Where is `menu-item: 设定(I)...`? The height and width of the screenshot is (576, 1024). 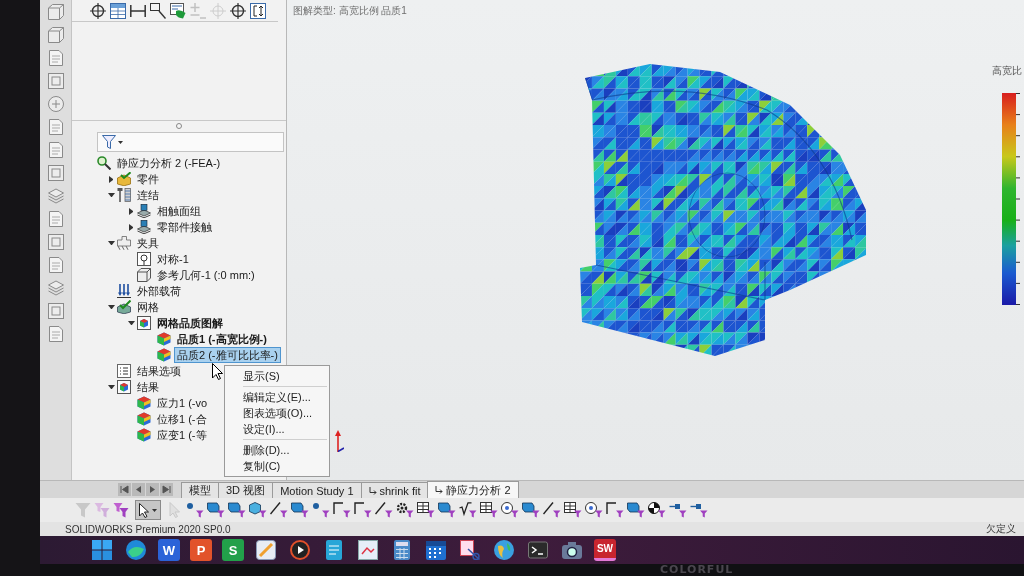 menu-item: 设定(I)... is located at coordinates (277, 429).